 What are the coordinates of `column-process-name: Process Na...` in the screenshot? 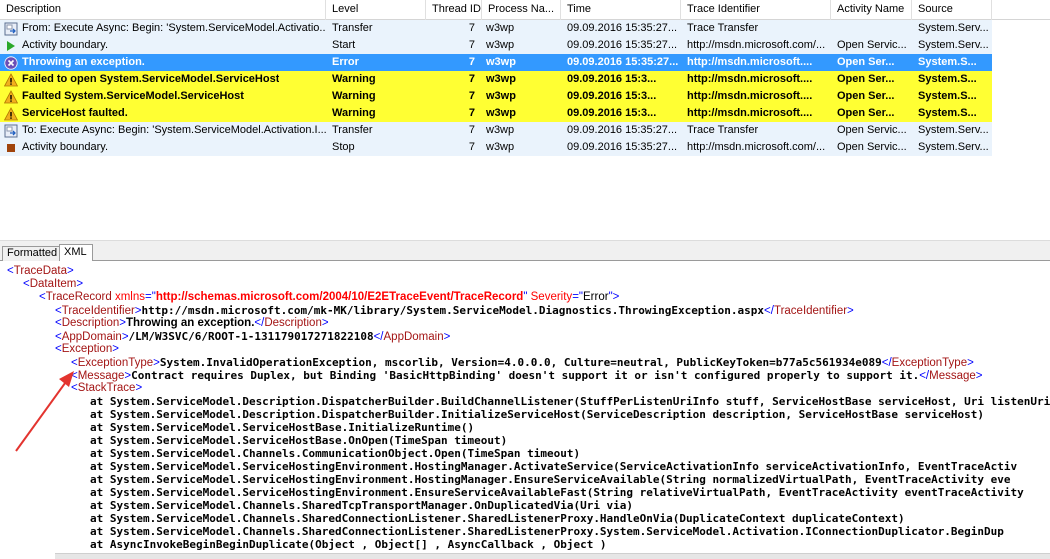 It's located at (521, 10).